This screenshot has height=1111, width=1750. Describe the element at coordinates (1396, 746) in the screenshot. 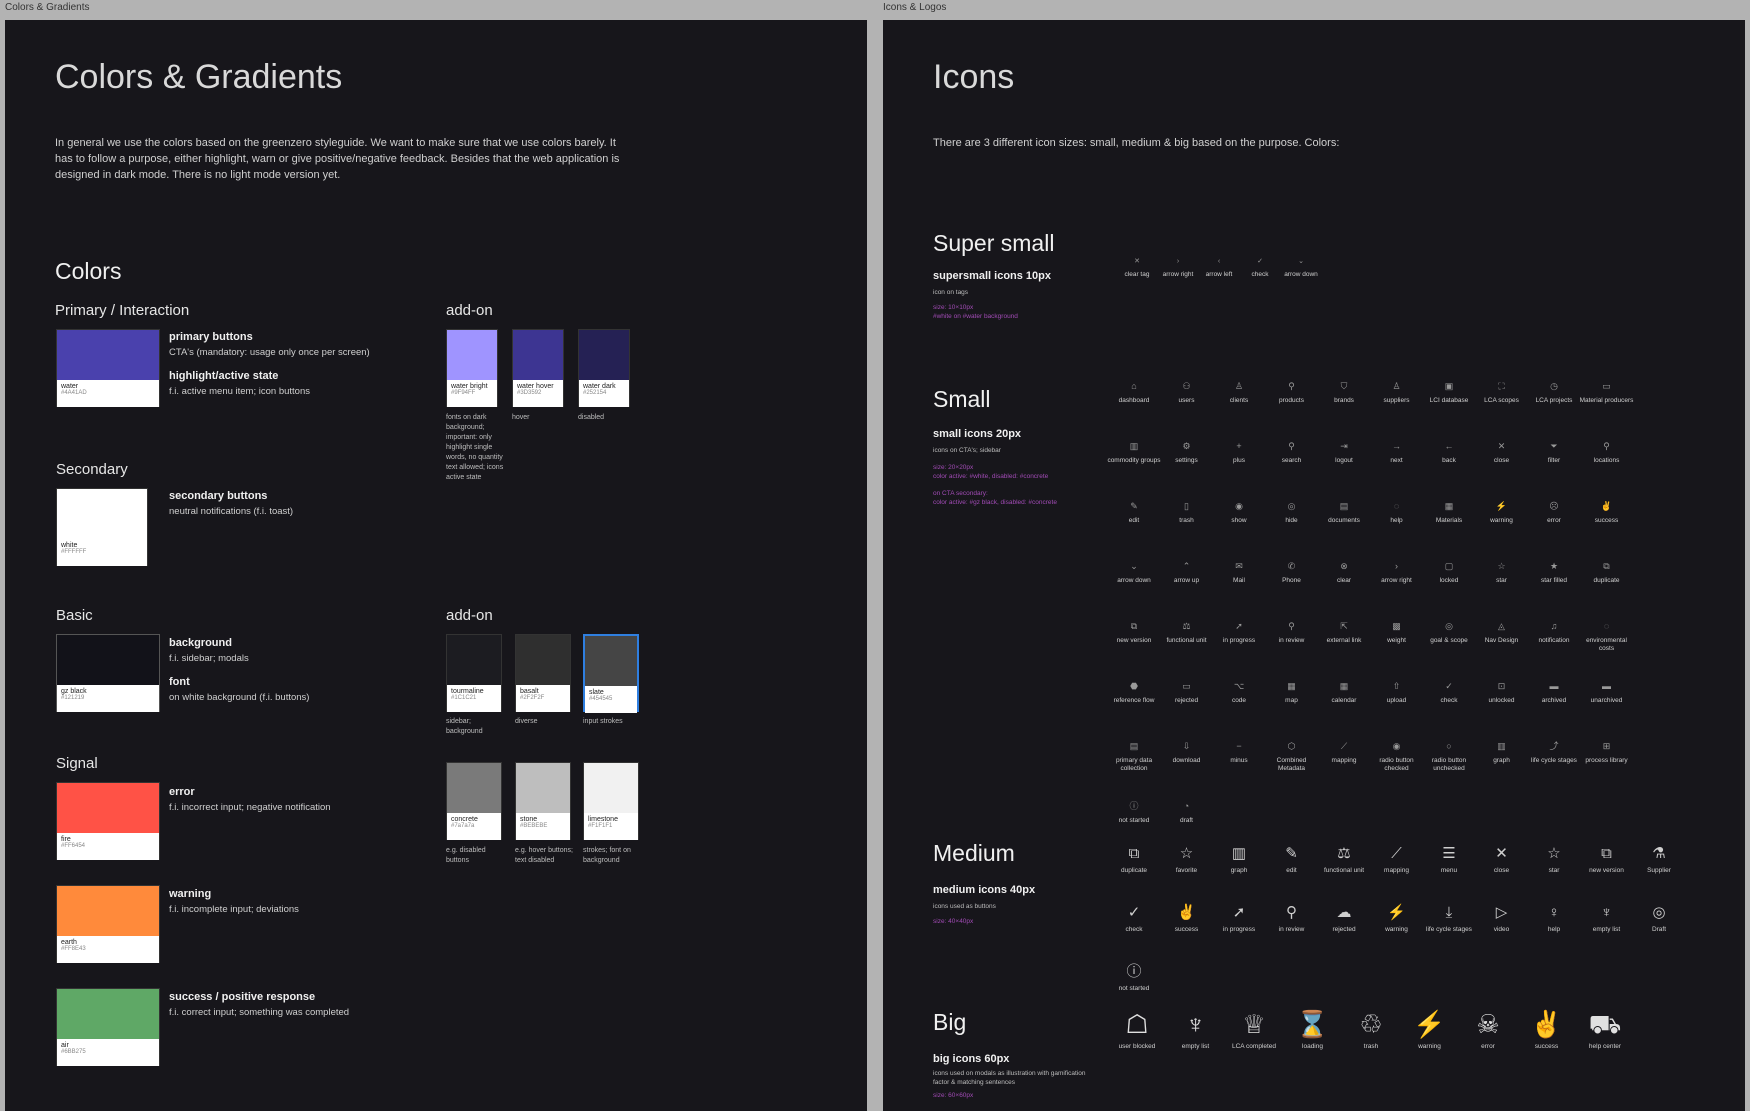

I see `radio-button-checked-icon: ◉` at that location.